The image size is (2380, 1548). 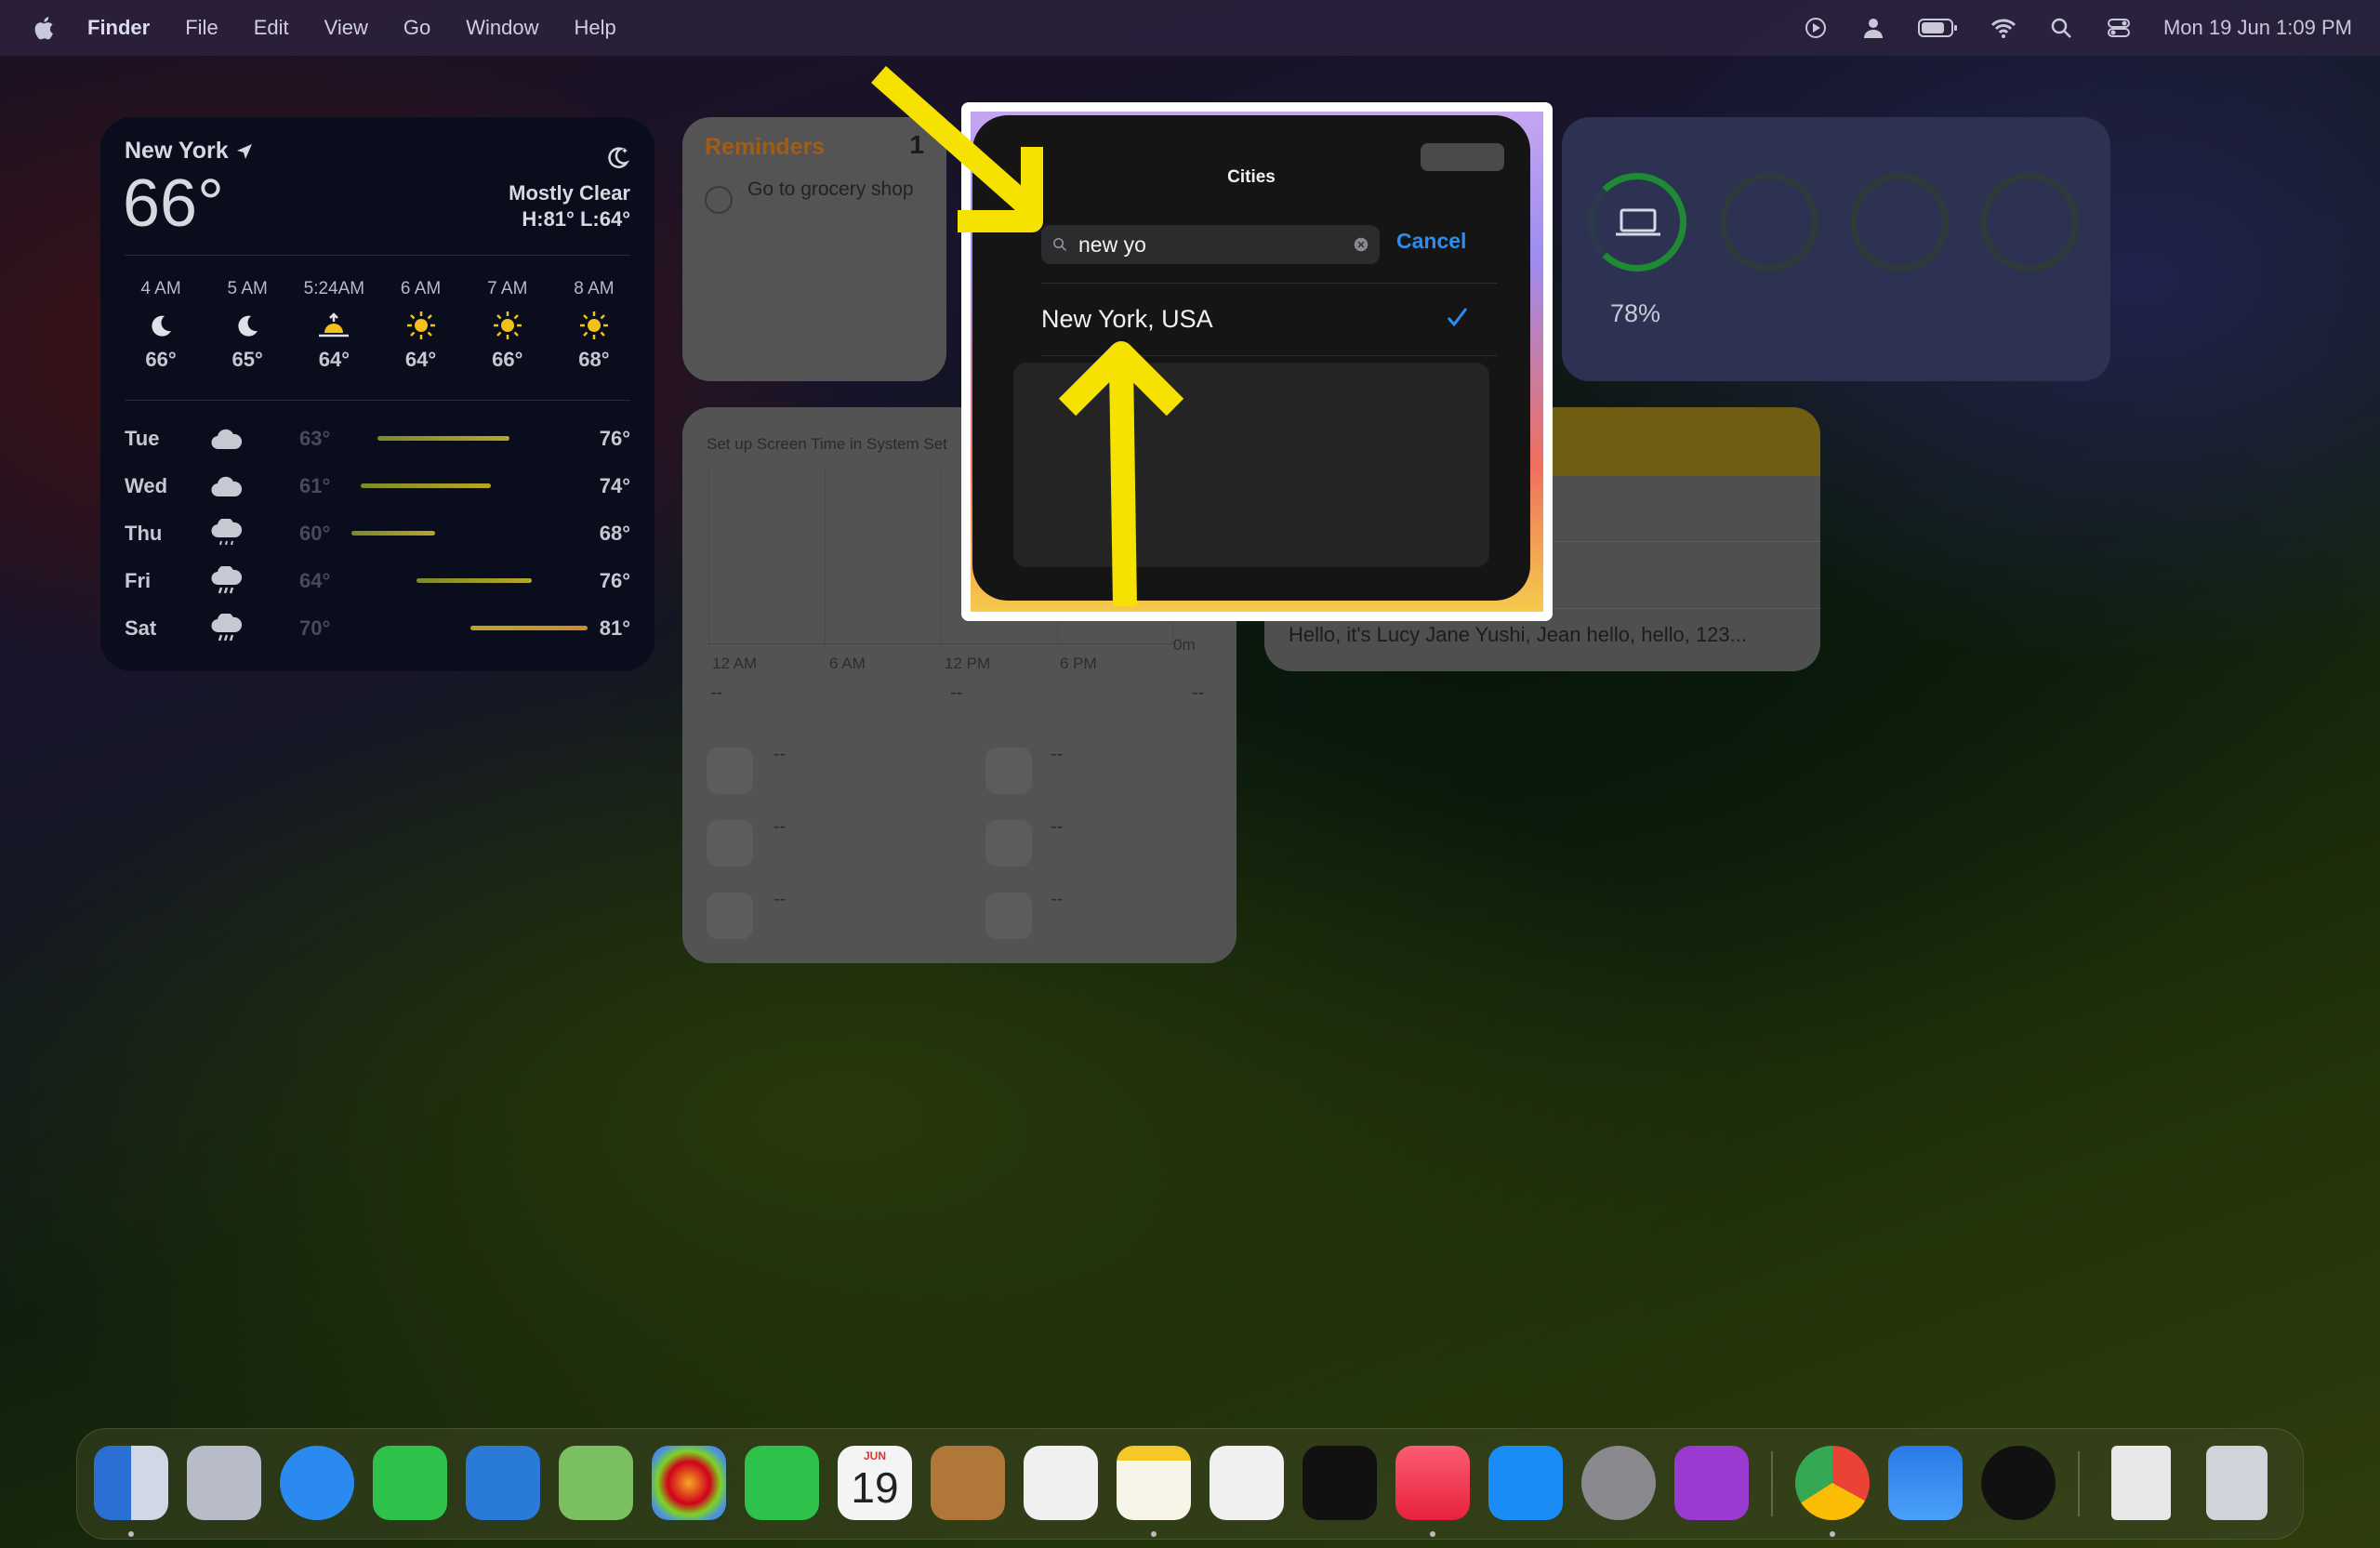 I want to click on hourly-item: 6 AM 64°, so click(x=421, y=325).